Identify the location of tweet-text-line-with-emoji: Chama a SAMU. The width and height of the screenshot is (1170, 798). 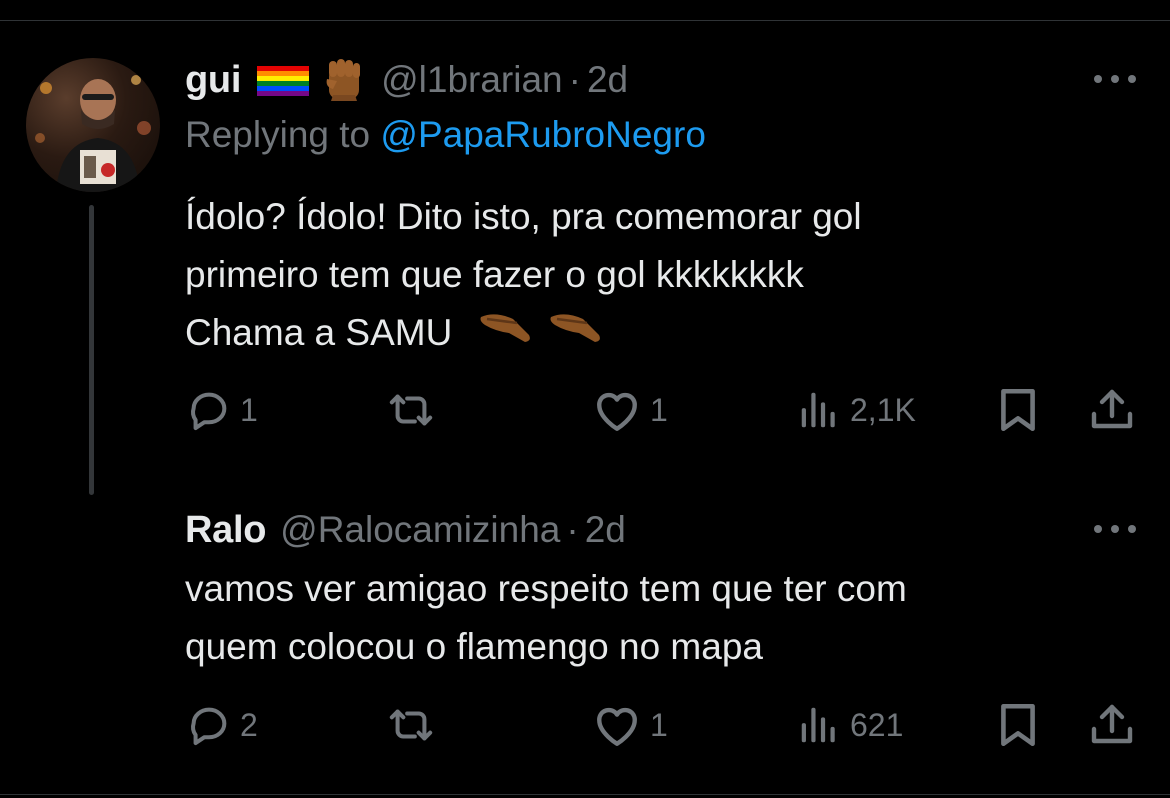
(523, 334).